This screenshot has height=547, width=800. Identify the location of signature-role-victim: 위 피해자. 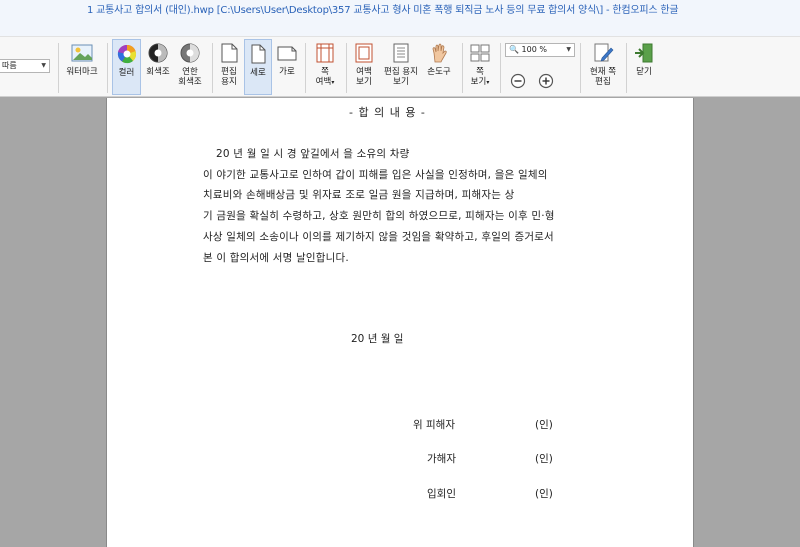
(434, 425).